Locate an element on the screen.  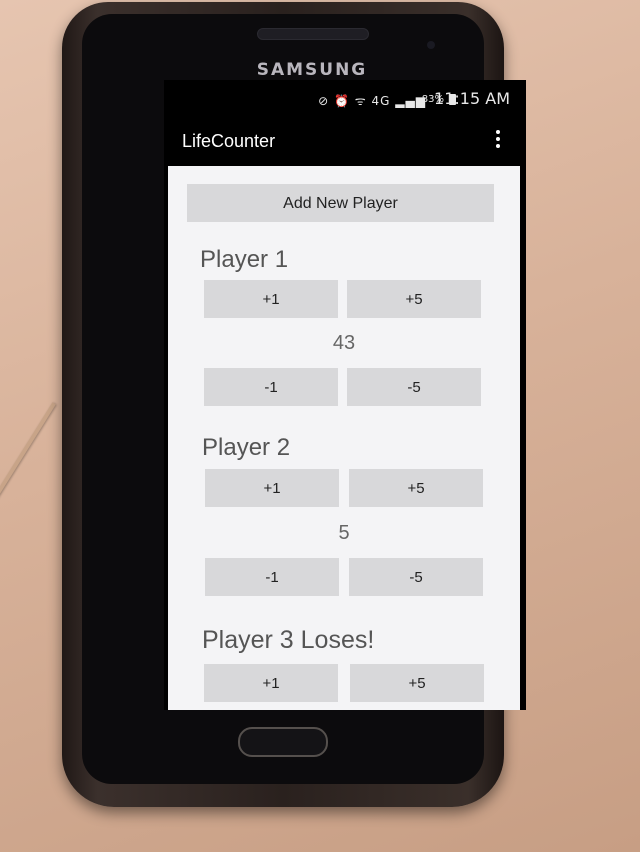
player-2-plus-5-button: +5 is located at coordinates (416, 488).